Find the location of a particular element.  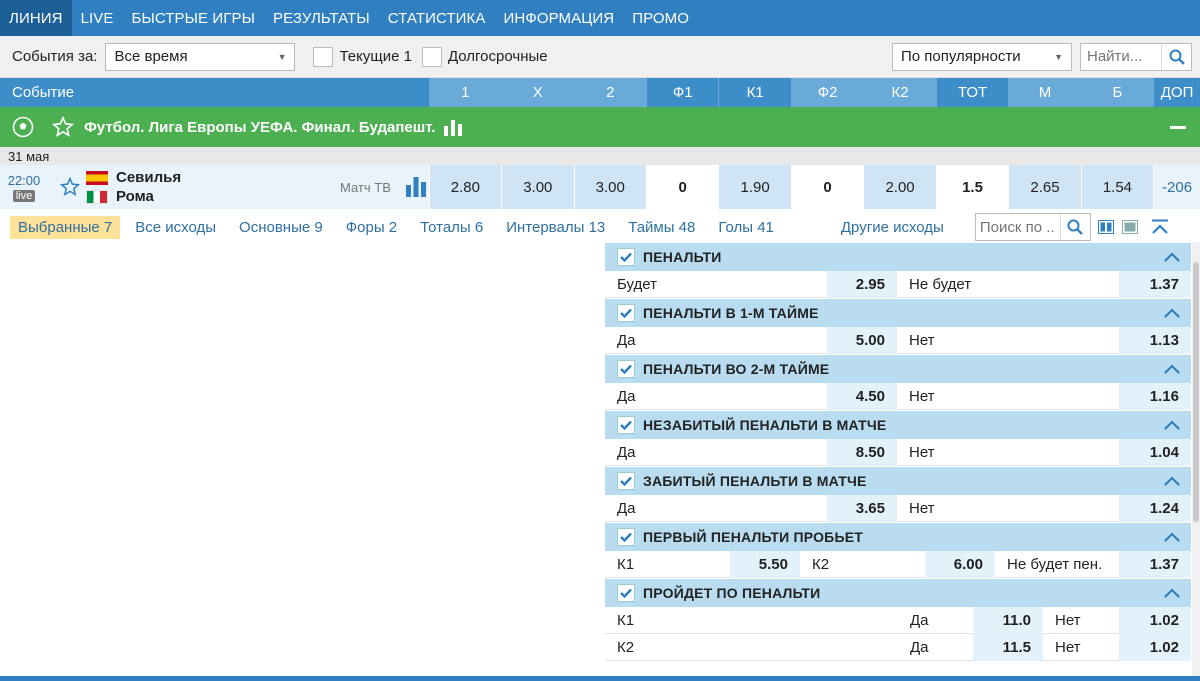

outcome-odd: 1.16 is located at coordinates (1155, 396).